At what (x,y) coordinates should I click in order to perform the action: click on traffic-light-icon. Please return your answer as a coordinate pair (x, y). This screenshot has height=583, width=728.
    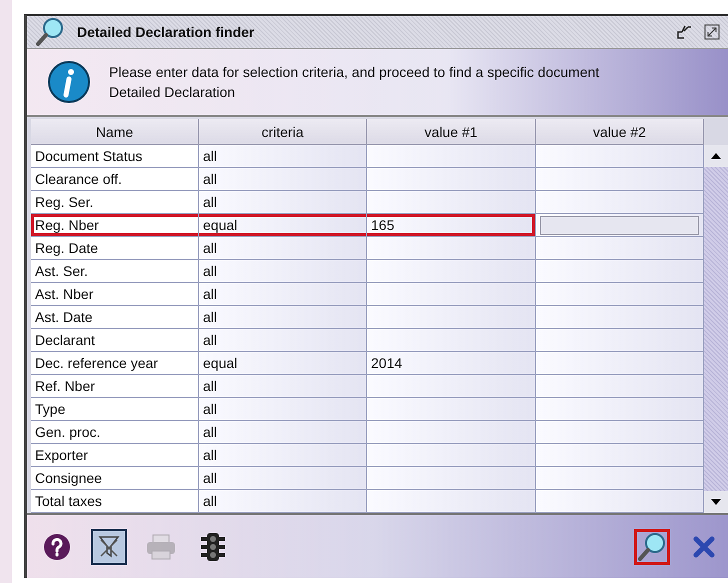
    Looking at the image, I should click on (213, 547).